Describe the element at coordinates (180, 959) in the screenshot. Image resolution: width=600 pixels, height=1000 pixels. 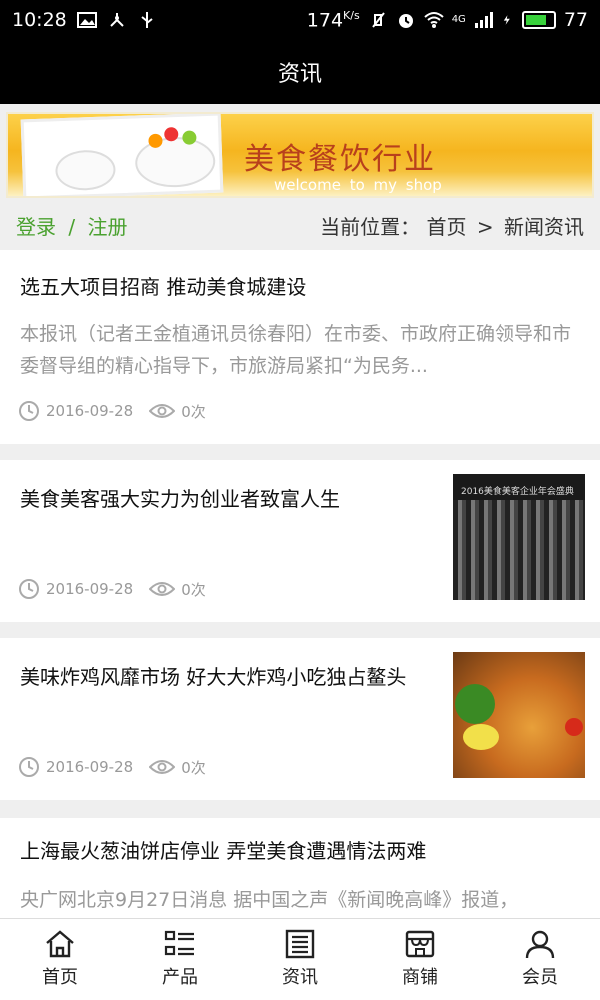
I see `tab-products: 产品` at that location.